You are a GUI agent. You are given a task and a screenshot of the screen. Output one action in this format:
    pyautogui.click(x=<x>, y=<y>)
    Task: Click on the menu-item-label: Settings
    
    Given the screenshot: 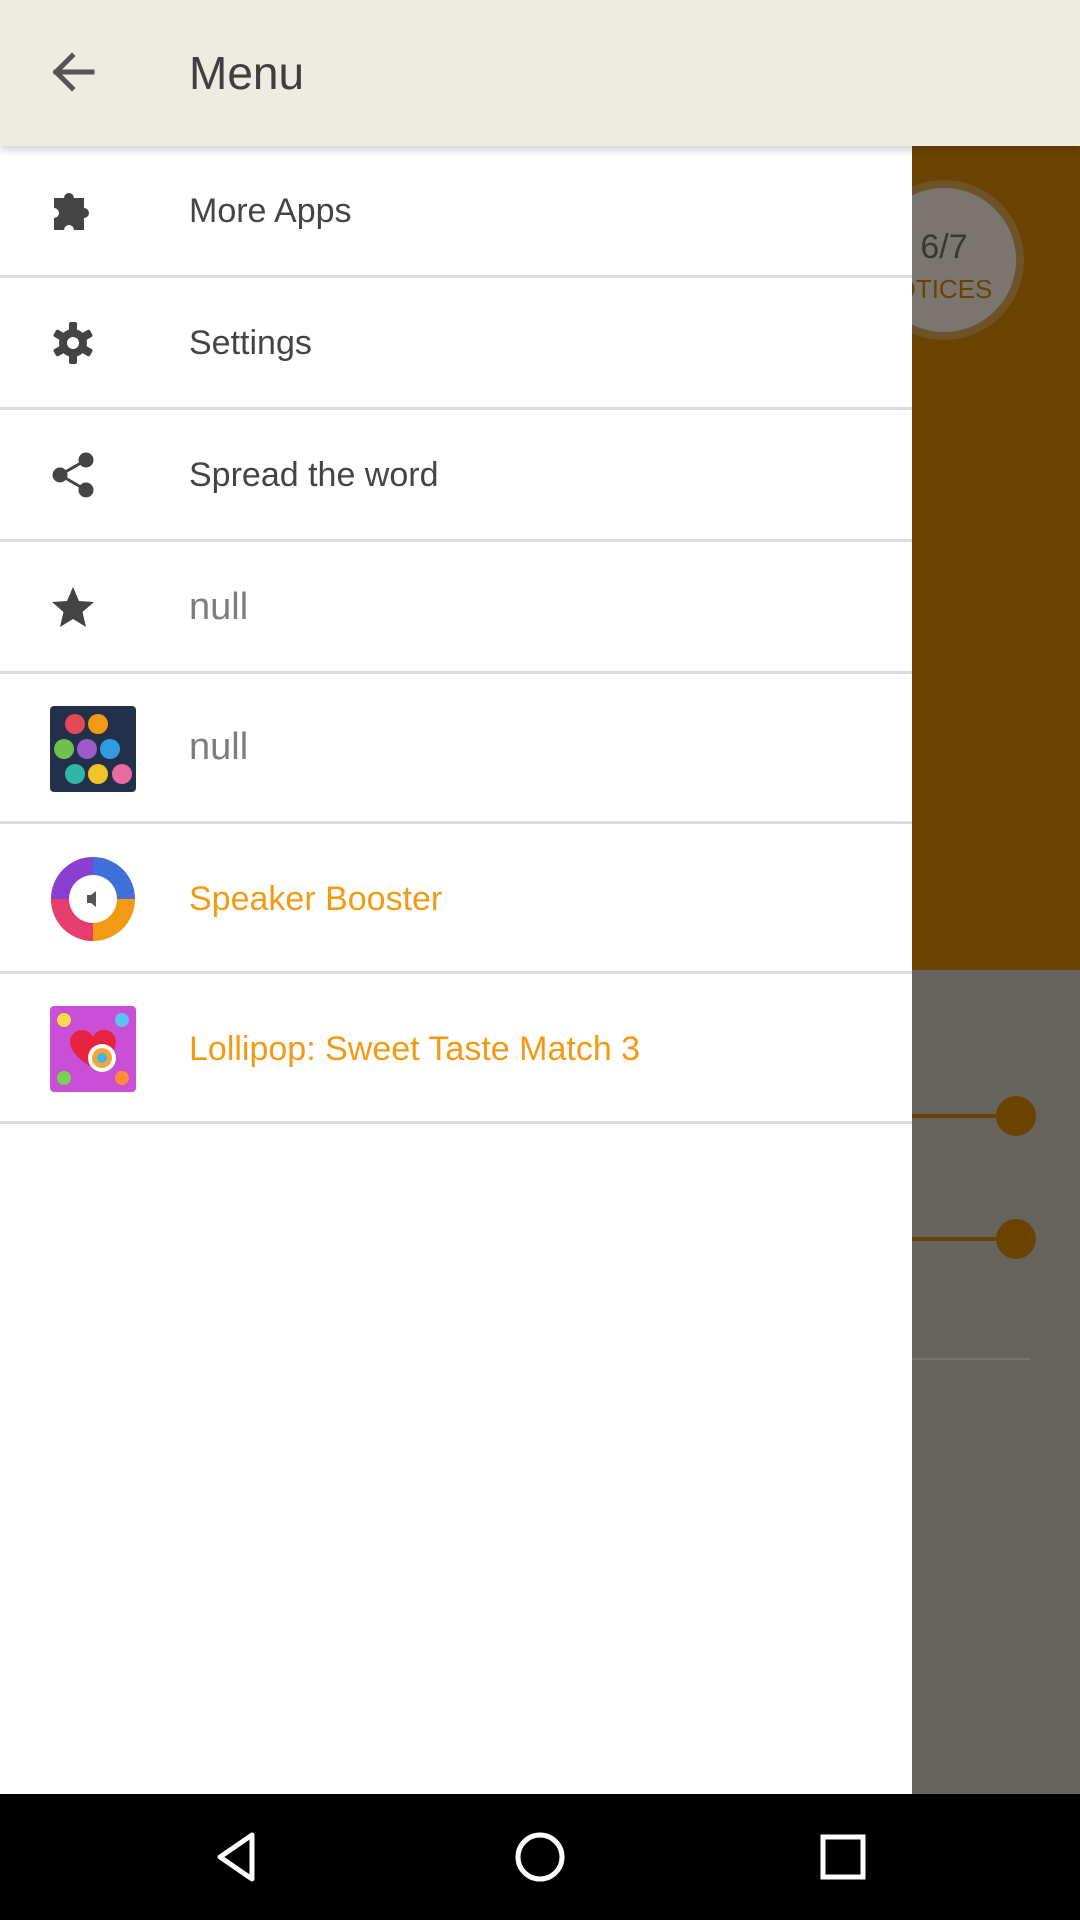 What is the action you would take?
    pyautogui.click(x=250, y=343)
    